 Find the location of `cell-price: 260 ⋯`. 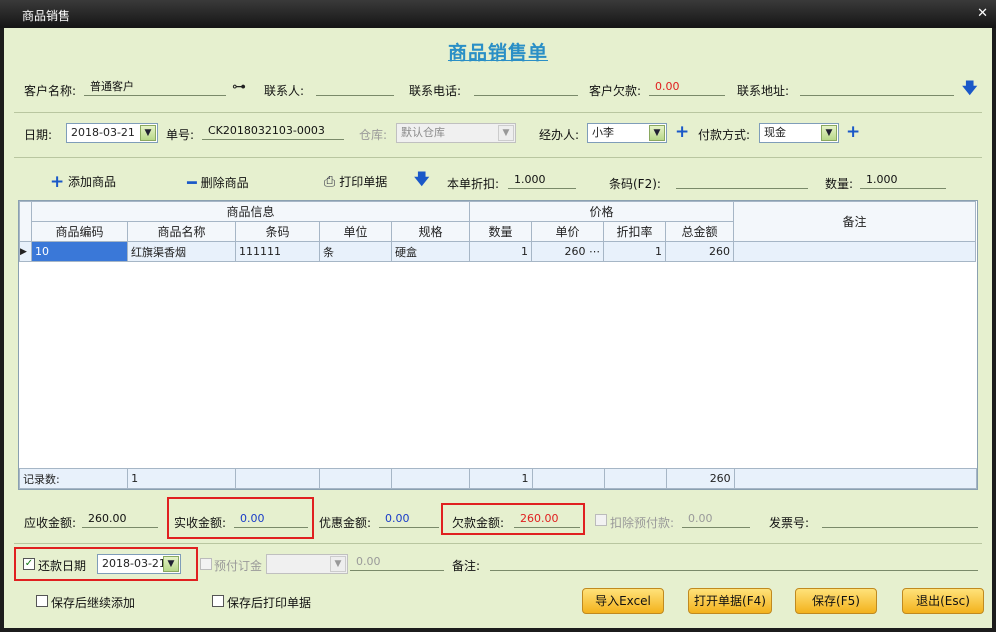

cell-price: 260 ⋯ is located at coordinates (567, 251).